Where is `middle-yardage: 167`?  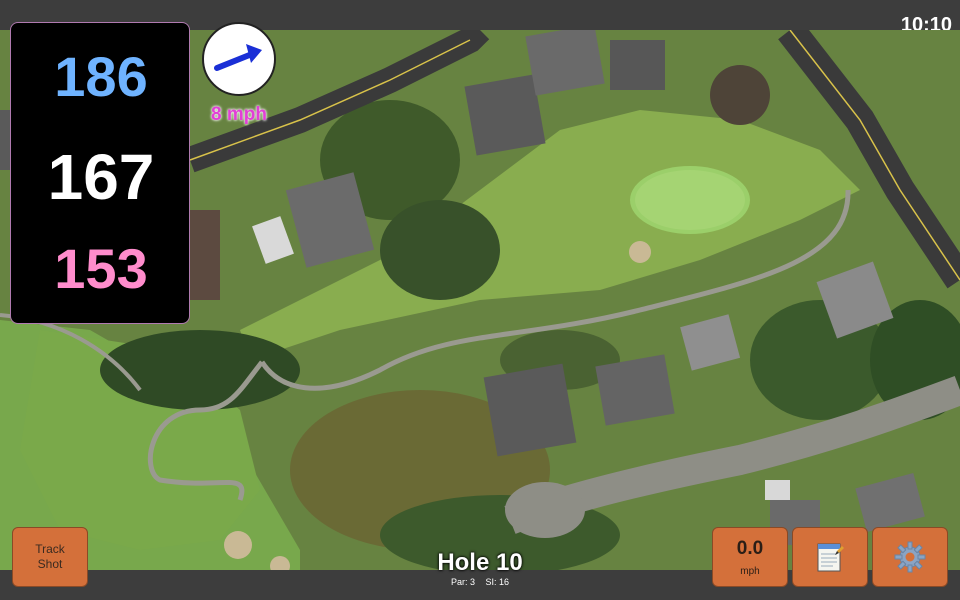
middle-yardage: 167 is located at coordinates (101, 177).